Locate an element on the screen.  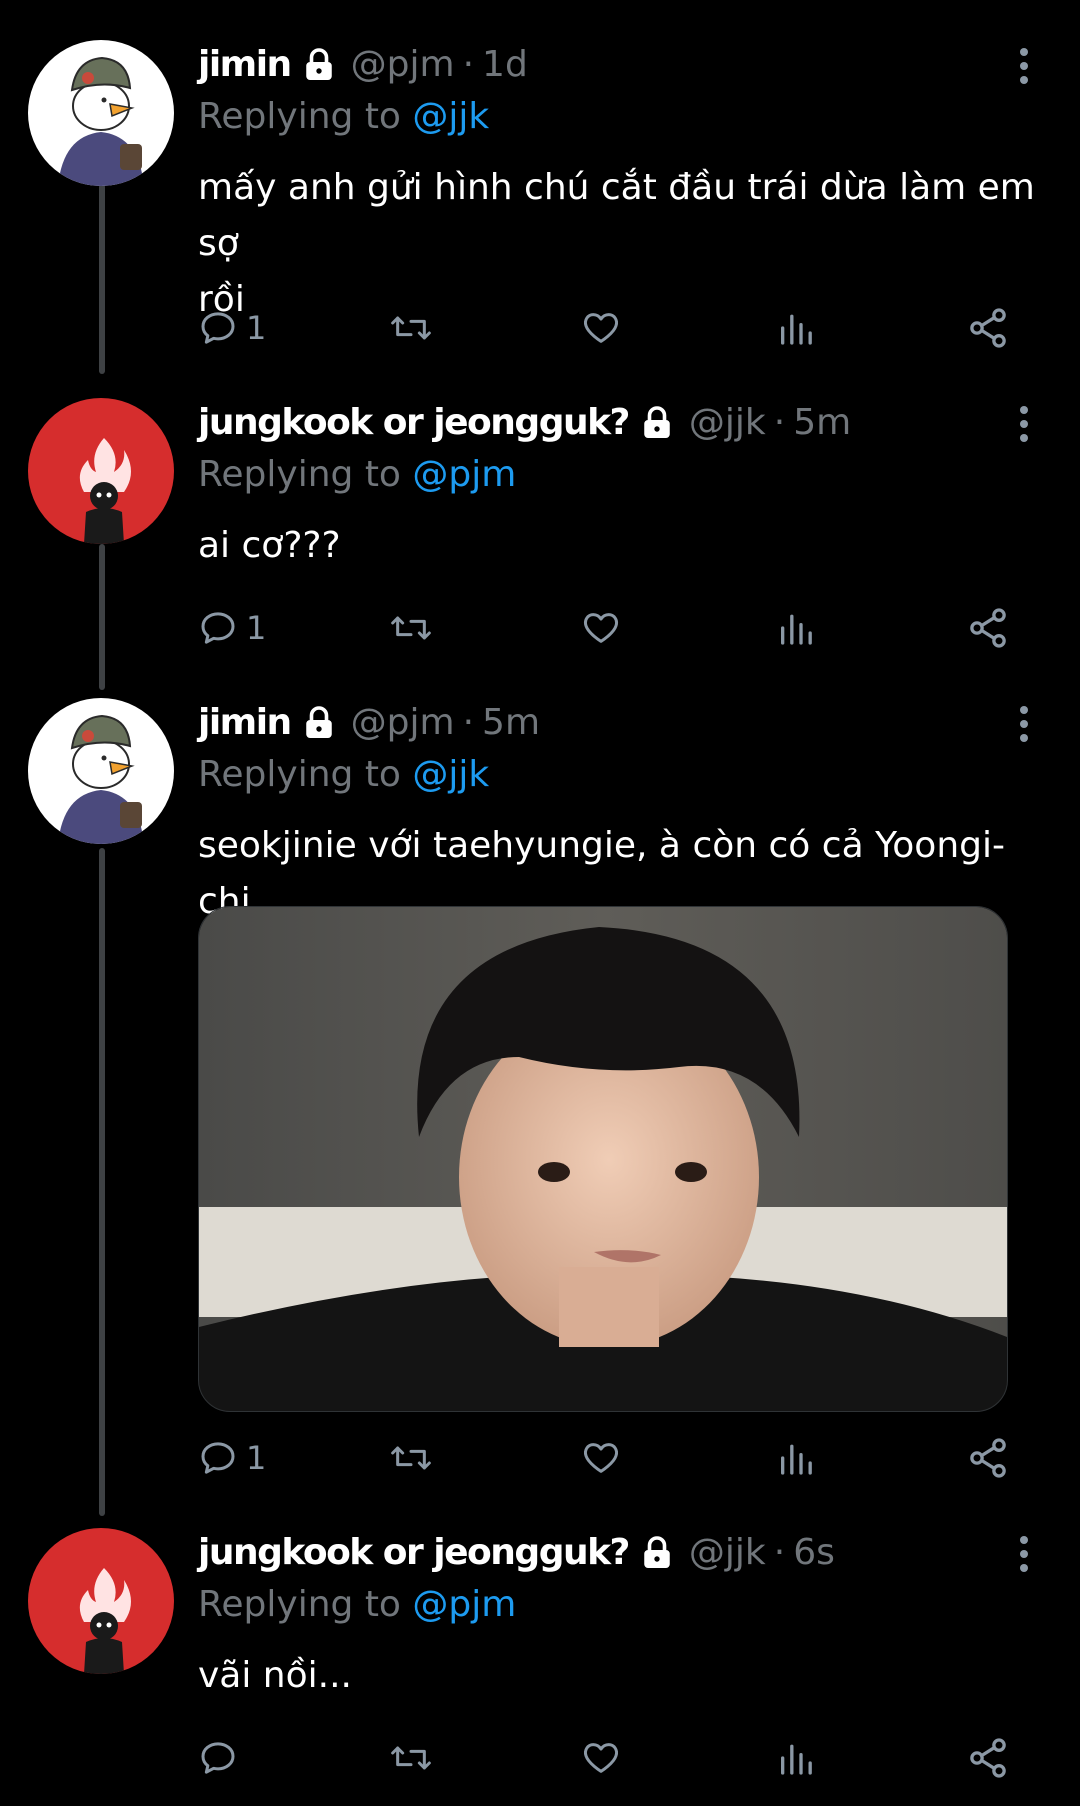
flame-avatar-icon is located at coordinates (101, 471).